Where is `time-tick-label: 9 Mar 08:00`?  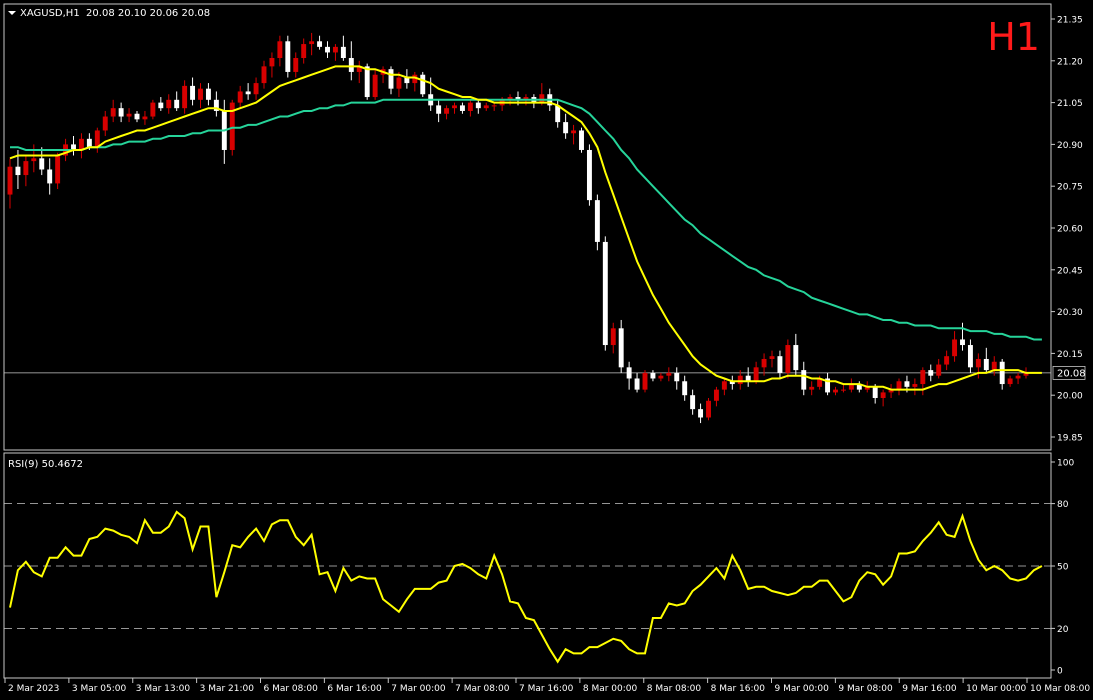 time-tick-label: 9 Mar 08:00 is located at coordinates (865, 689).